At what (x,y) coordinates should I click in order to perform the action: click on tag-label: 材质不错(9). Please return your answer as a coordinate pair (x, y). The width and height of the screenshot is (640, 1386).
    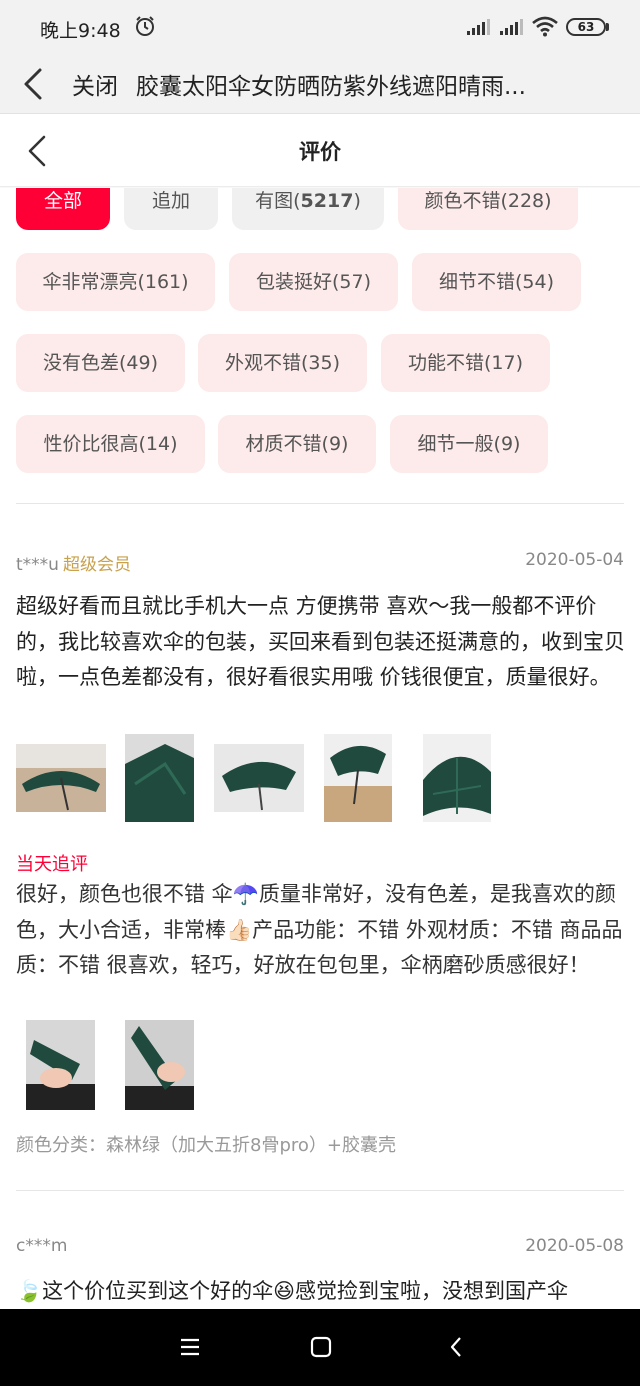
    Looking at the image, I should click on (297, 444).